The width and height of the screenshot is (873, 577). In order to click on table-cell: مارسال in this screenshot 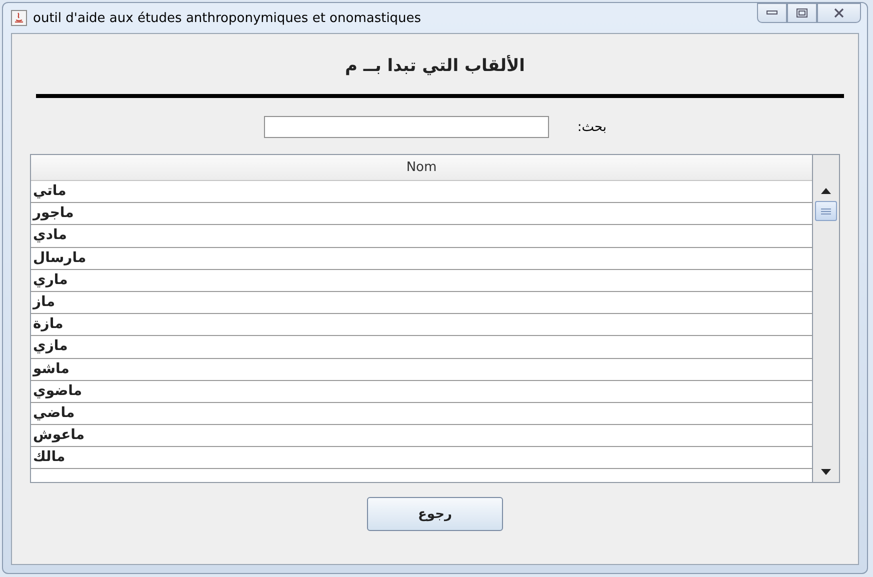, I will do `click(59, 258)`.